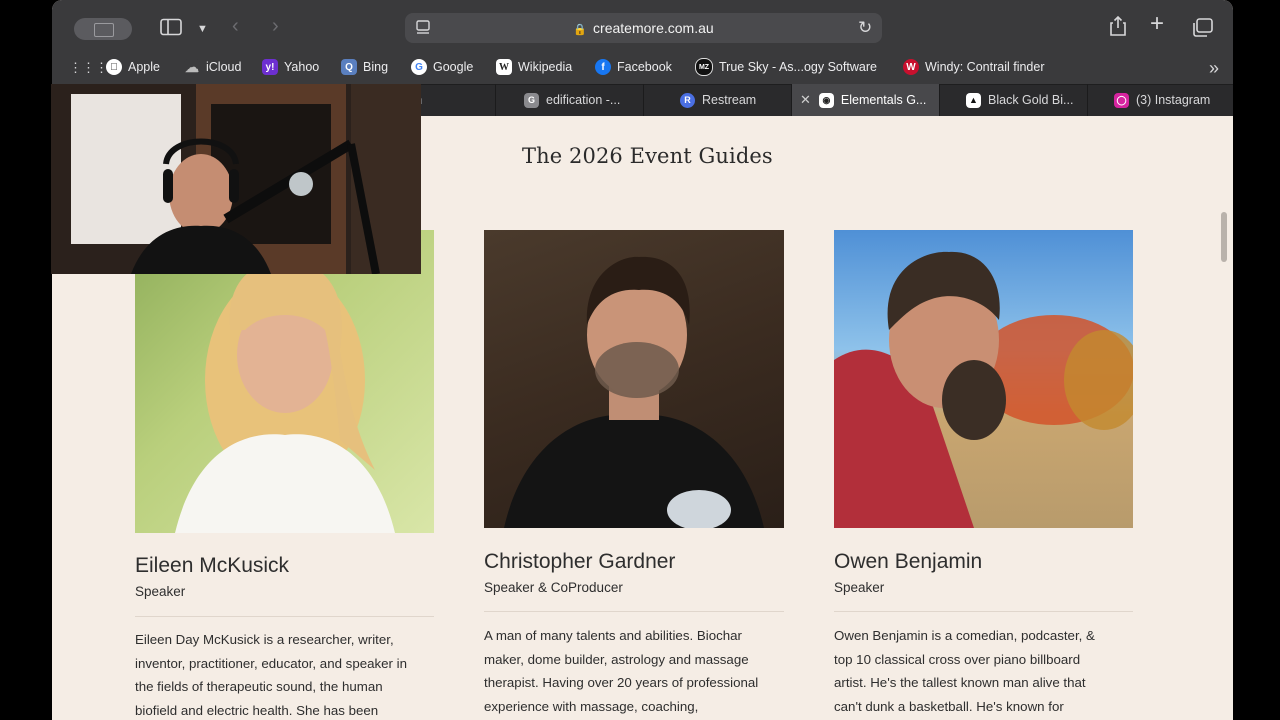  I want to click on bookmark-label: Bing, so click(376, 67).